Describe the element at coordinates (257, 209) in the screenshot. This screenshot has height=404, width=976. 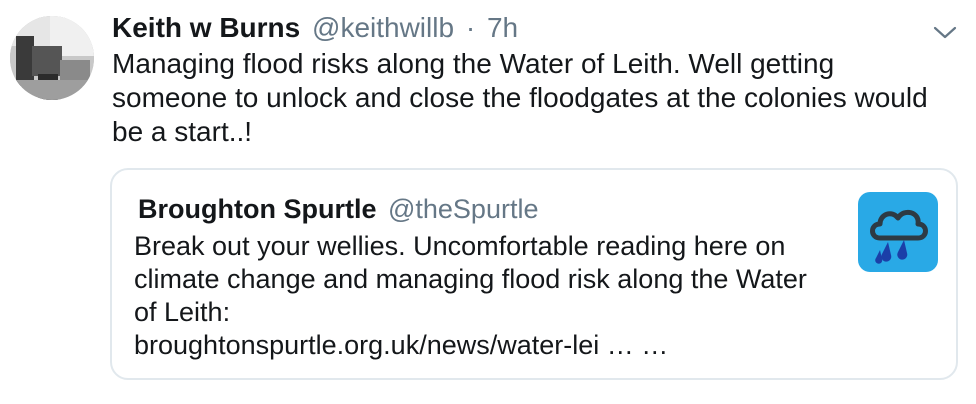
I see `quoted-author-name: Broughton Spurtle` at that location.